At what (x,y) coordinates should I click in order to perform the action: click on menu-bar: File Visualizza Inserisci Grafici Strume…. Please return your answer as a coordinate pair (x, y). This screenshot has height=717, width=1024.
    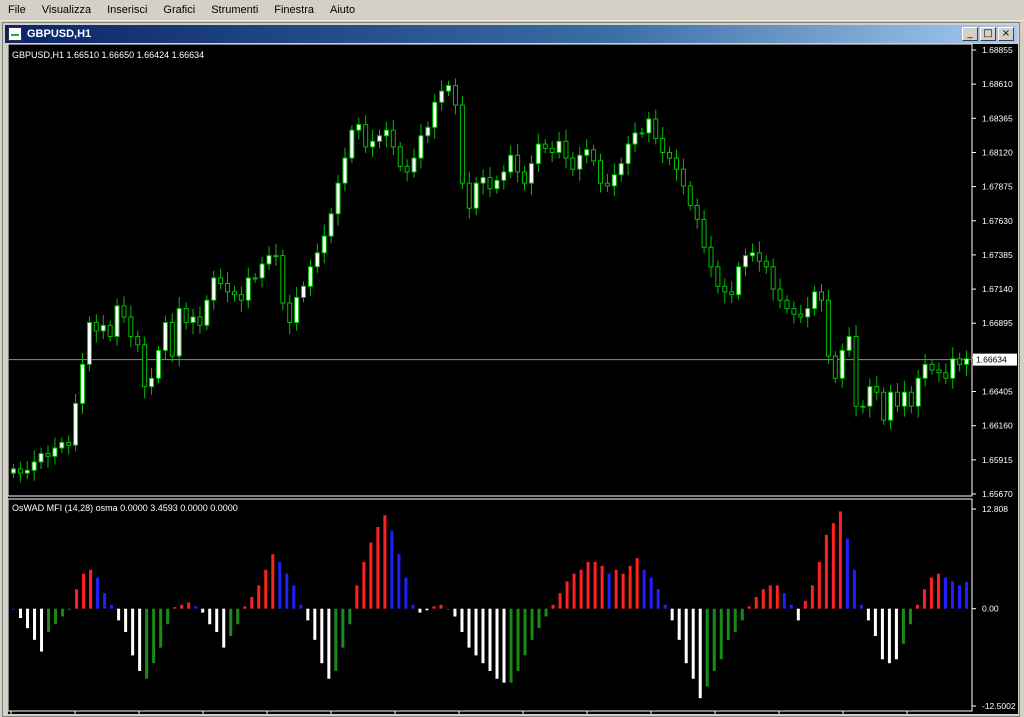
    Looking at the image, I should click on (512, 10).